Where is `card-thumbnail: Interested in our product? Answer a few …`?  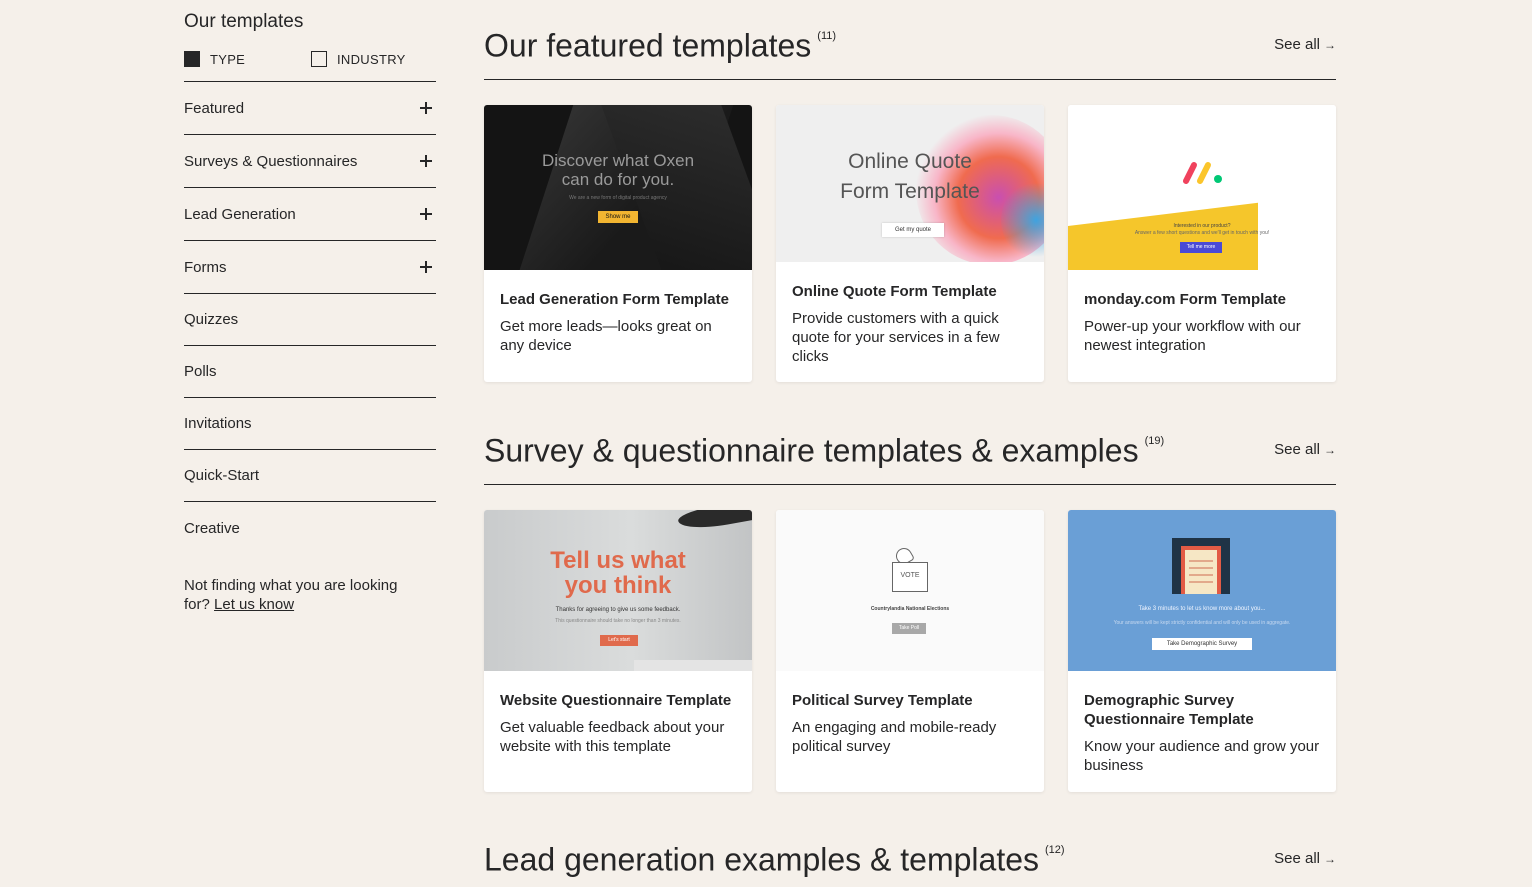 card-thumbnail: Interested in our product? Answer a few … is located at coordinates (1202, 187).